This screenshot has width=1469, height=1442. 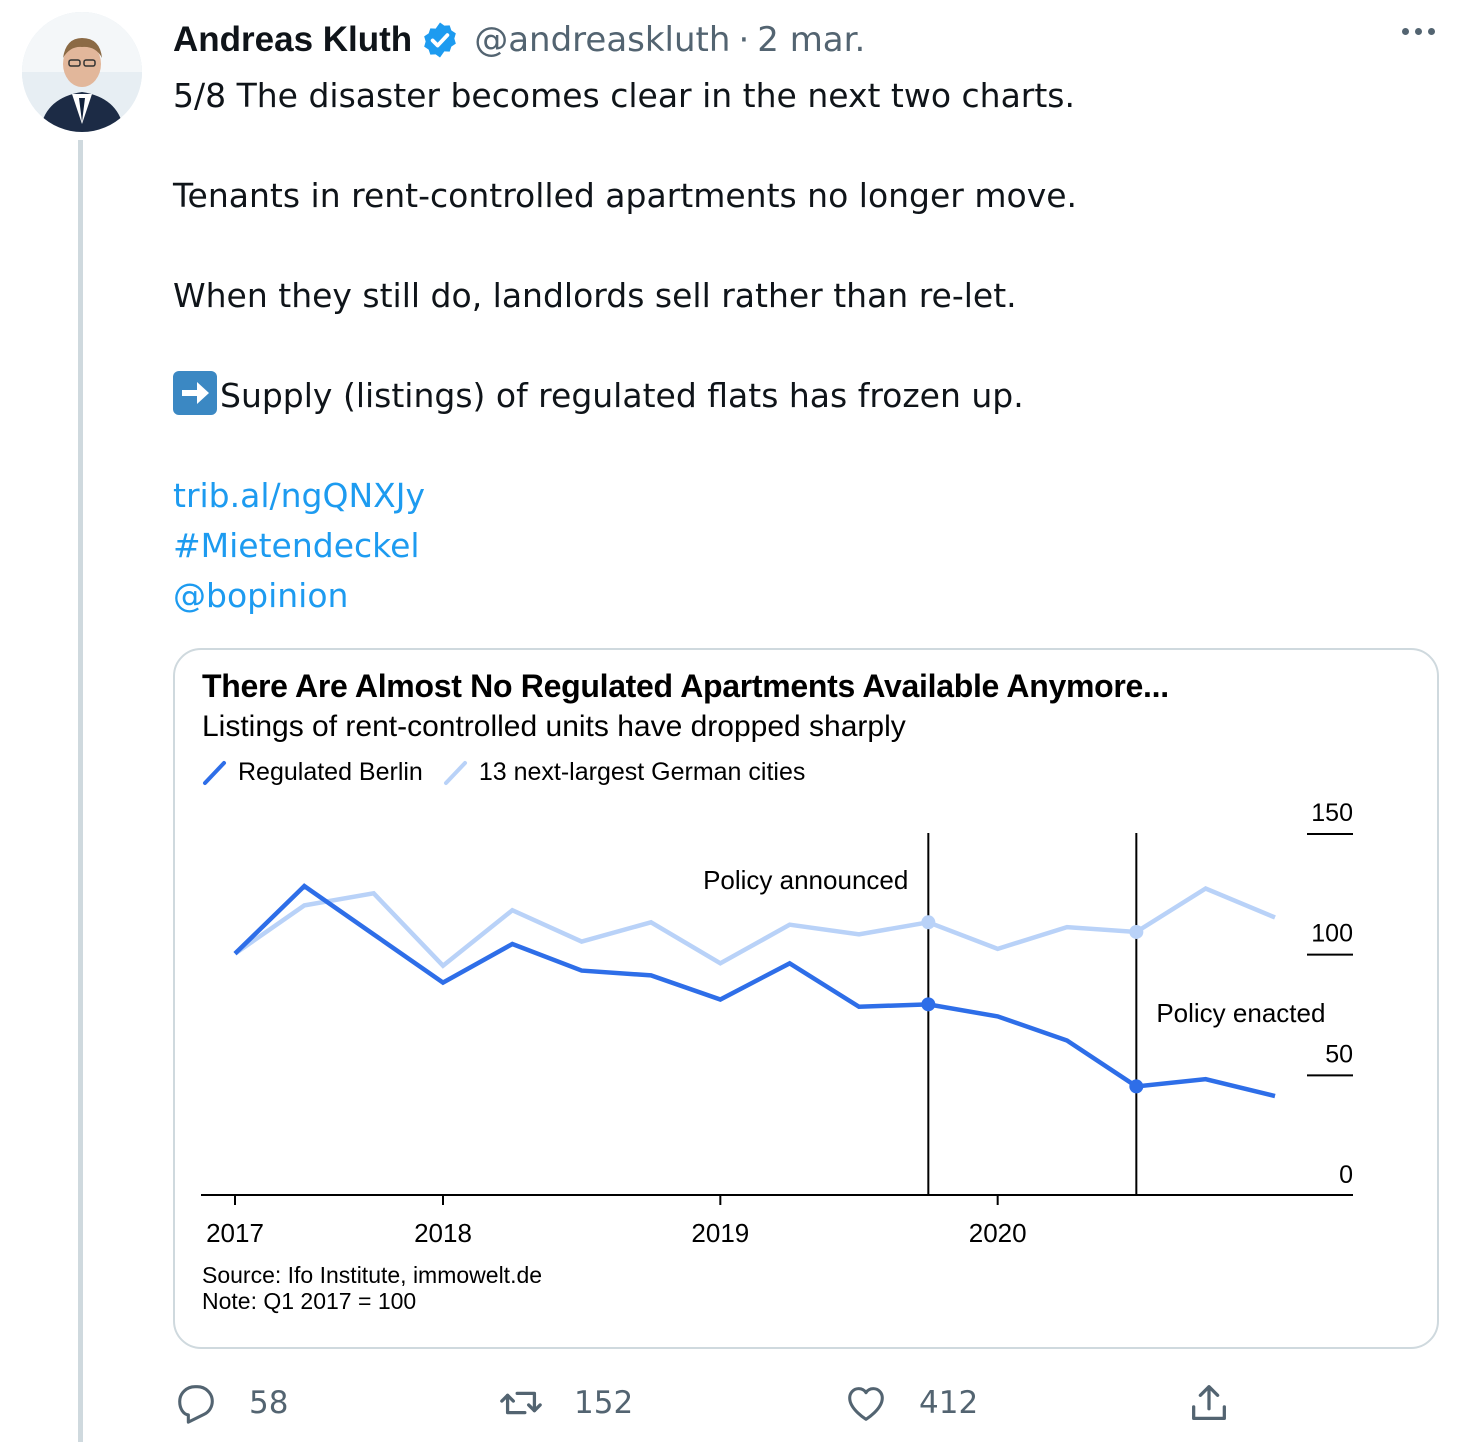 I want to click on reply-icon, so click(x=196, y=1404).